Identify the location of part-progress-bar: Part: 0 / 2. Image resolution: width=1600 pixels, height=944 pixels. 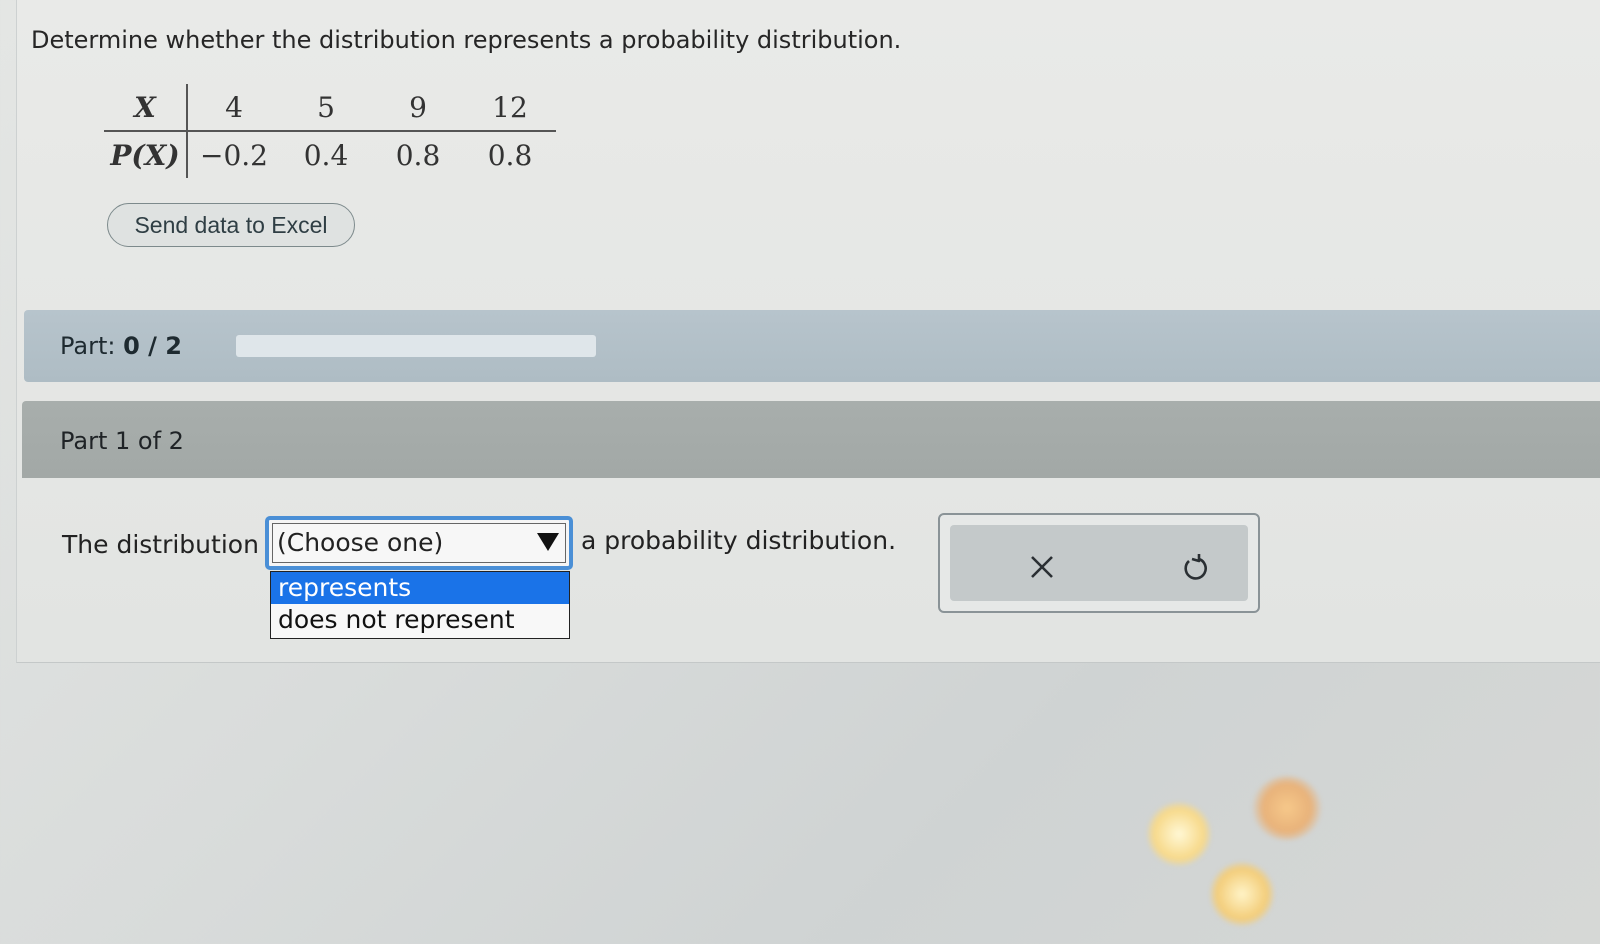
(812, 346).